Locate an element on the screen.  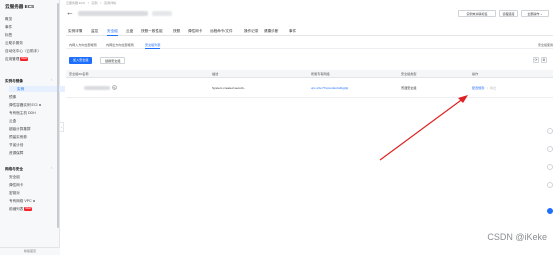
sidebar-item-automation: 自动化中心（云助手） is located at coordinates (23, 51).